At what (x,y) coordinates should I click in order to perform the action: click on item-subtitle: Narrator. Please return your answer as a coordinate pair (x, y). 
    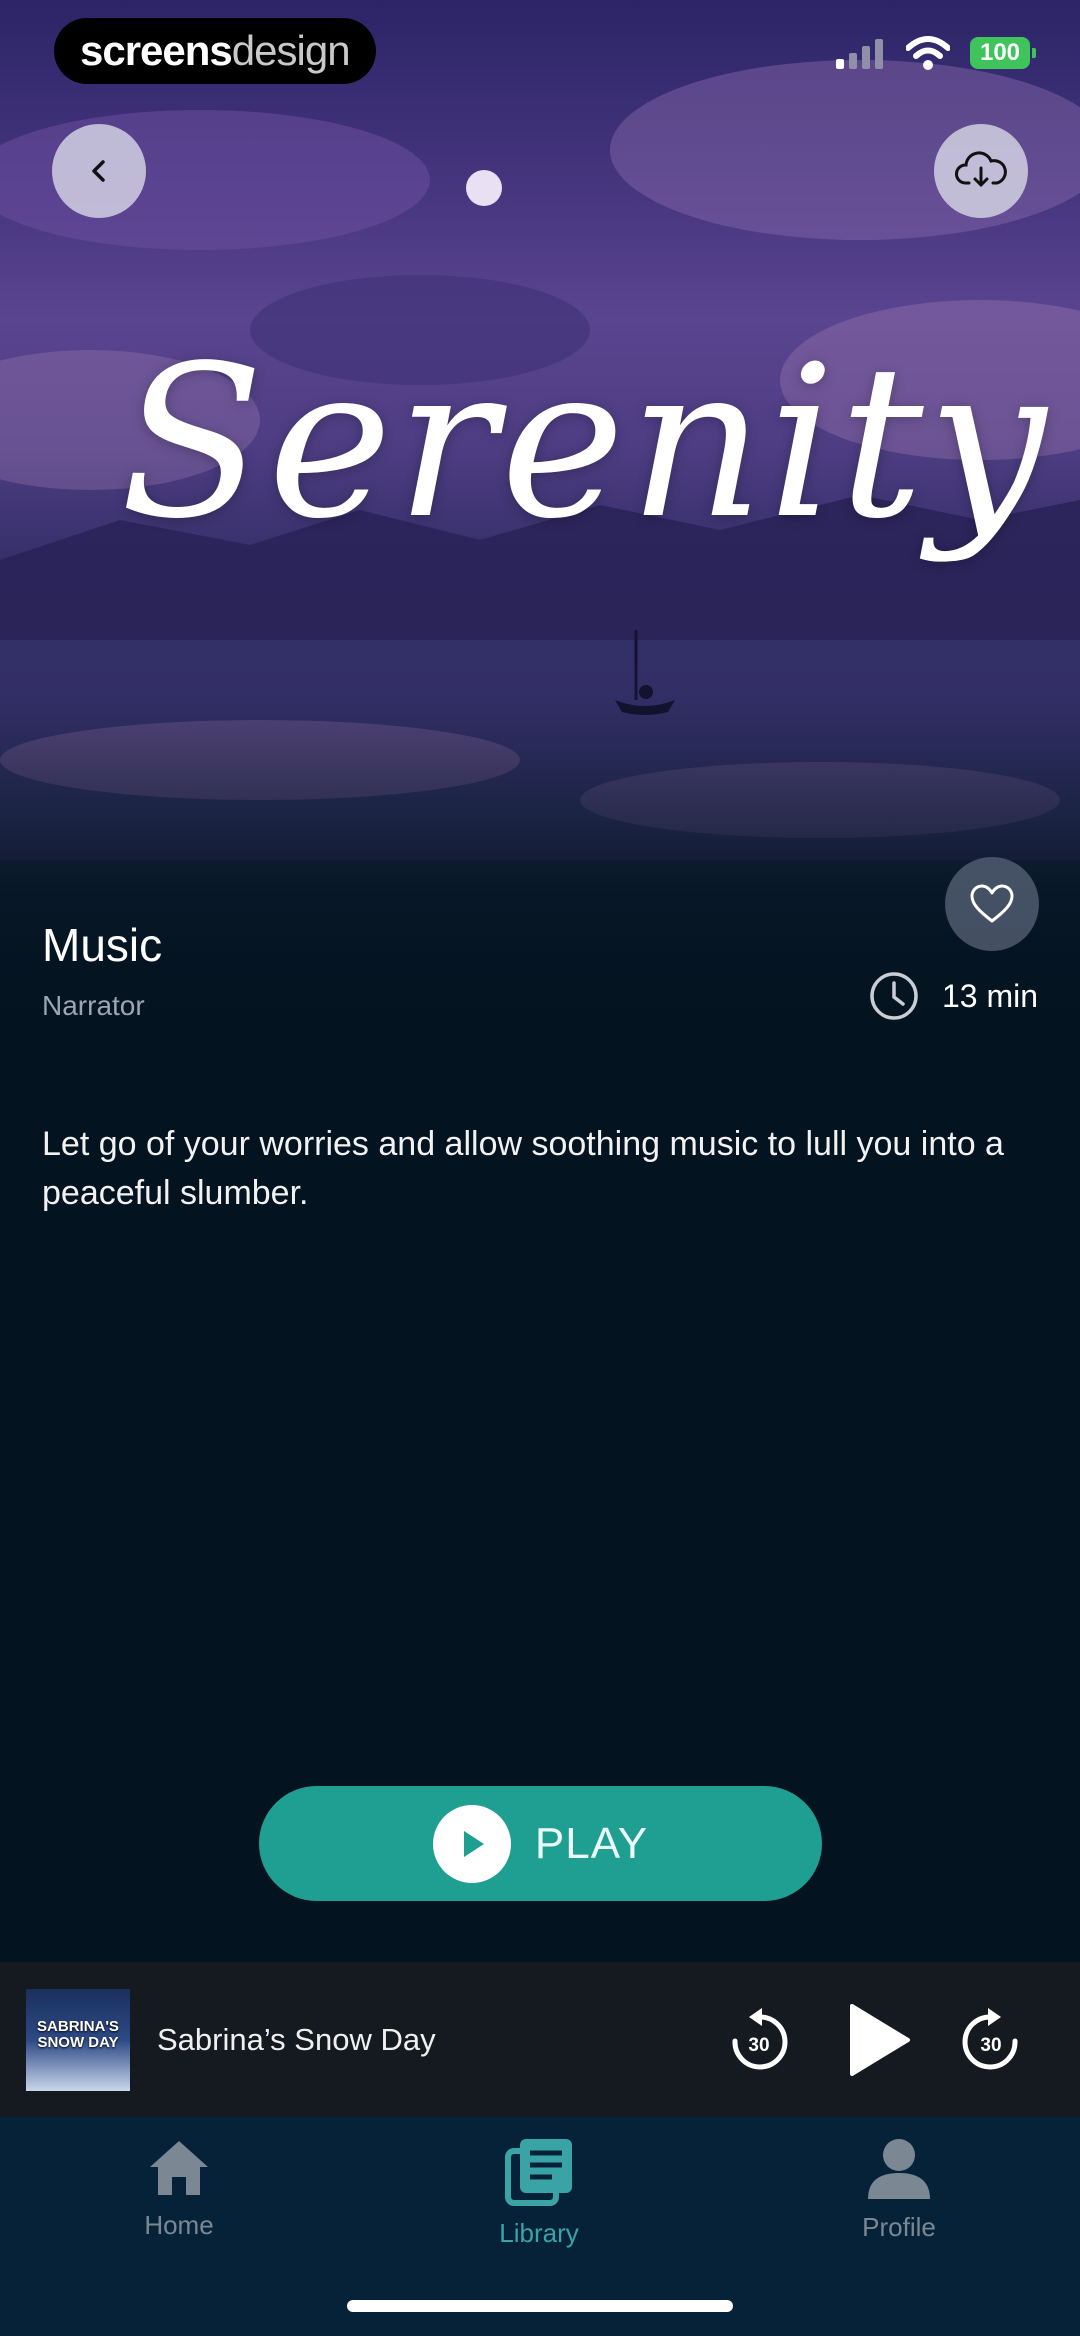
    Looking at the image, I should click on (93, 1005).